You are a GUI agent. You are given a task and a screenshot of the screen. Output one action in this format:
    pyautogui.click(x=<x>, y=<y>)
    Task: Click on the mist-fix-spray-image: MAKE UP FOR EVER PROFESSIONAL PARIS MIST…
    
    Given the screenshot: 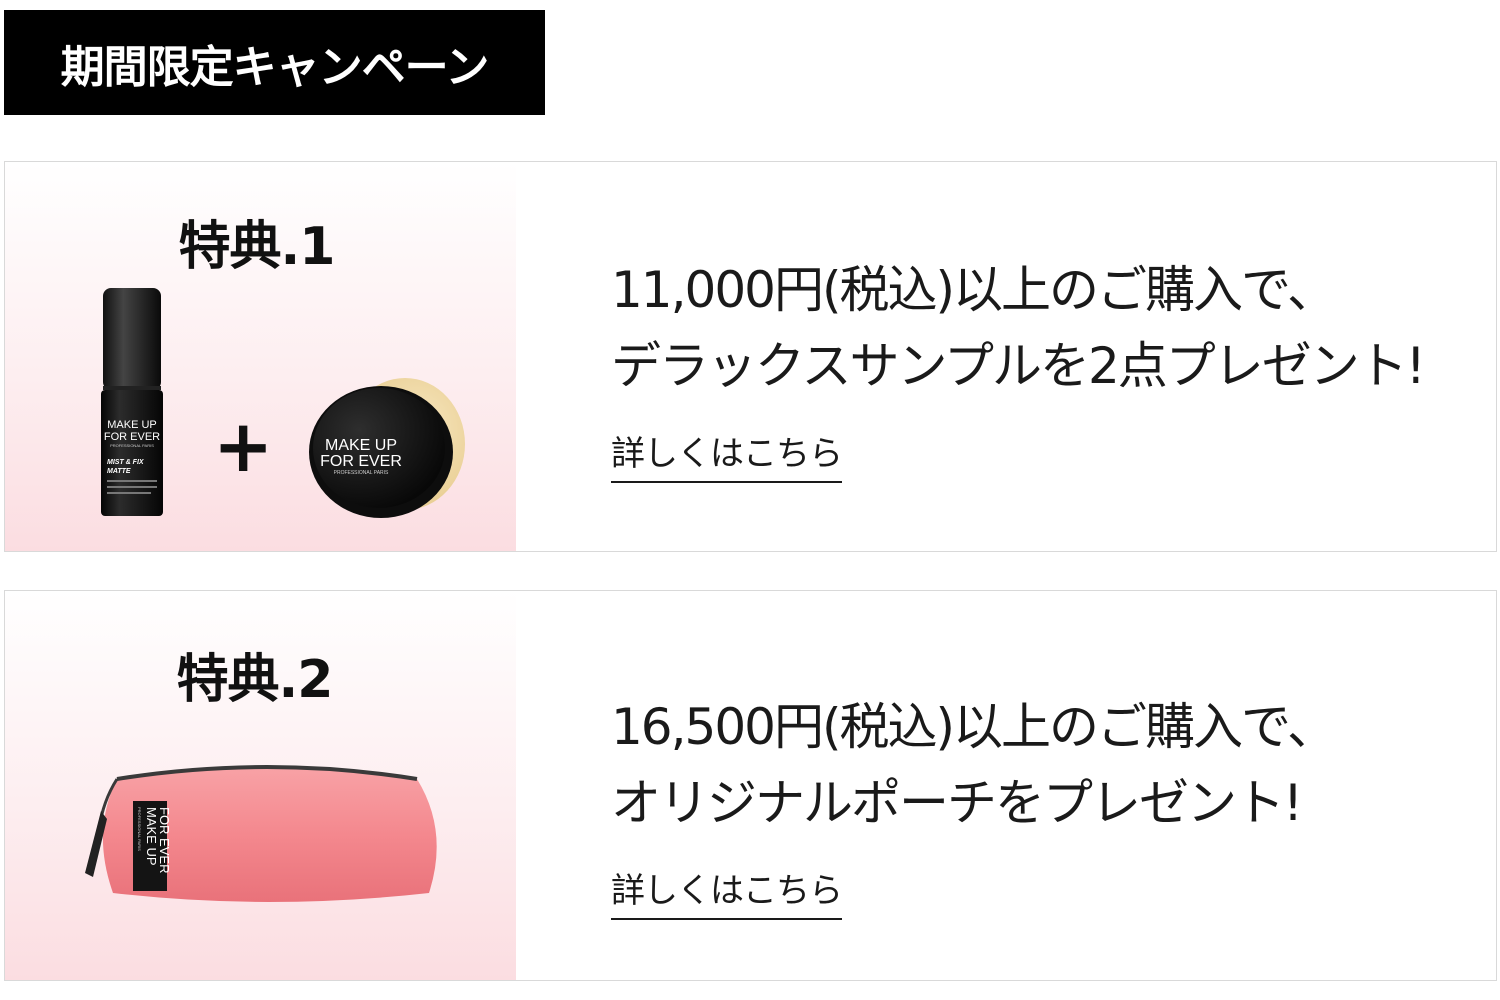 What is the action you would take?
    pyautogui.click(x=132, y=402)
    